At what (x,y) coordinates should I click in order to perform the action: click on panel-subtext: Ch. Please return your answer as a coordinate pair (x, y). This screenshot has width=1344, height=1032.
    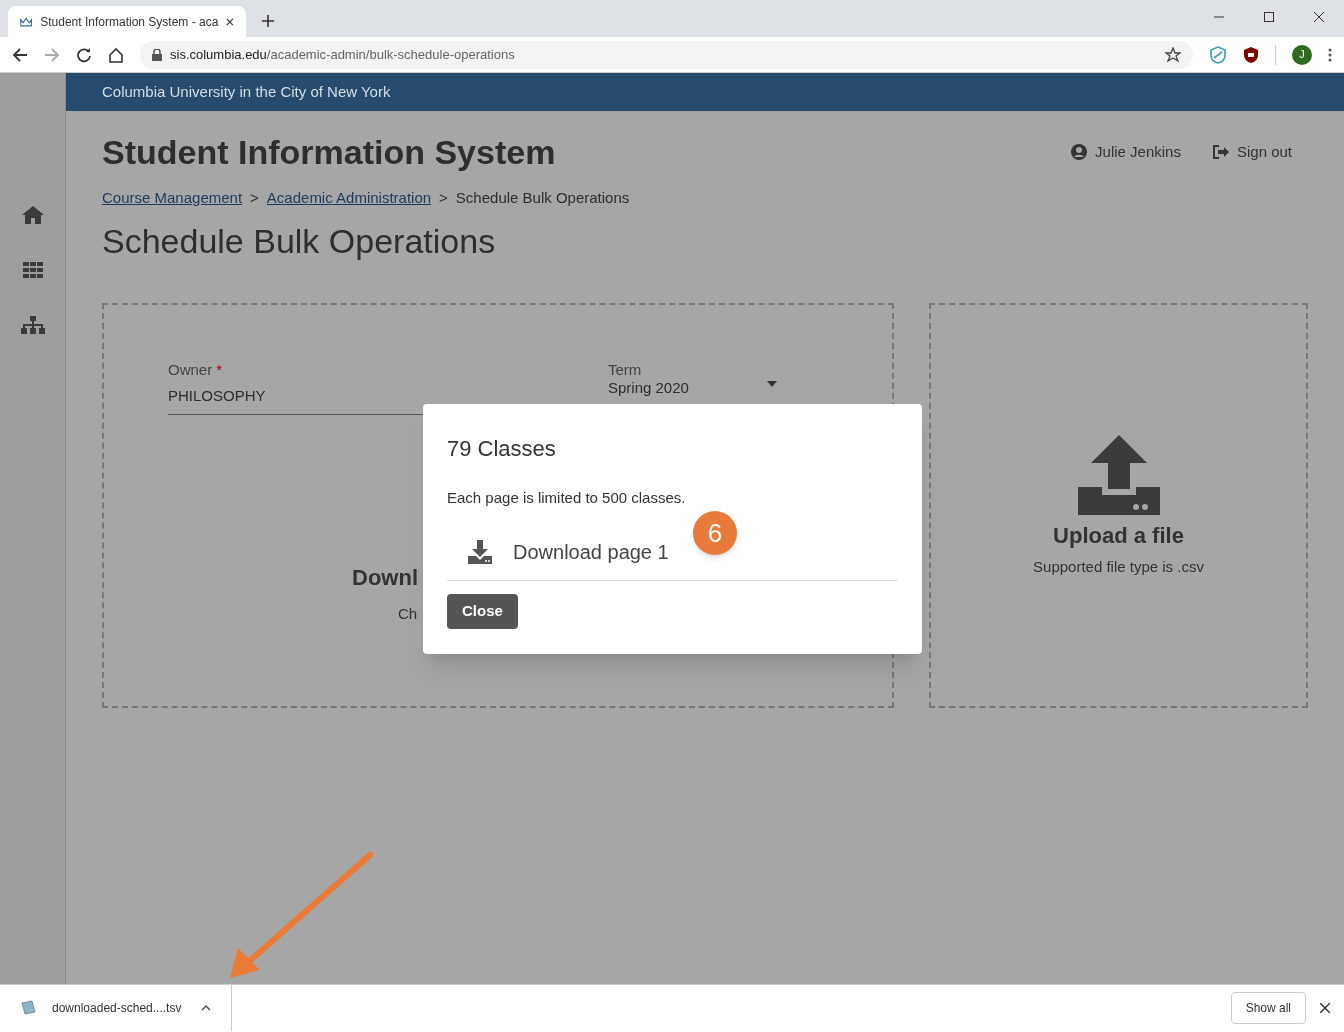
    Looking at the image, I should click on (408, 613).